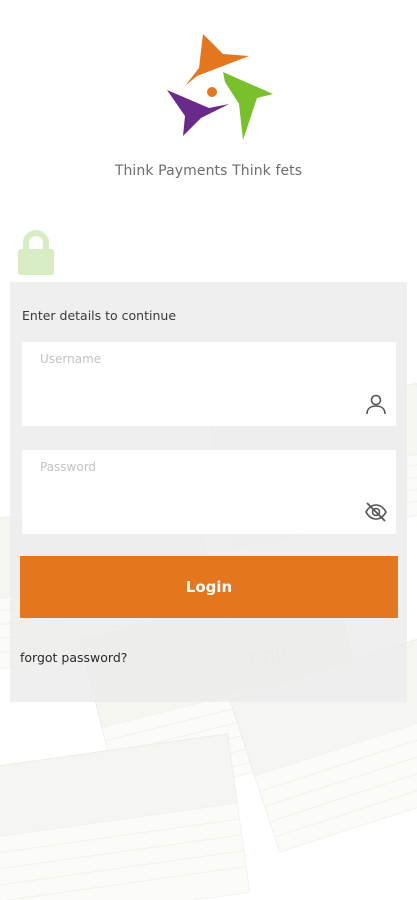 Image resolution: width=417 pixels, height=900 pixels. I want to click on brand-tagline: Think Payments Think fets, so click(208, 171).